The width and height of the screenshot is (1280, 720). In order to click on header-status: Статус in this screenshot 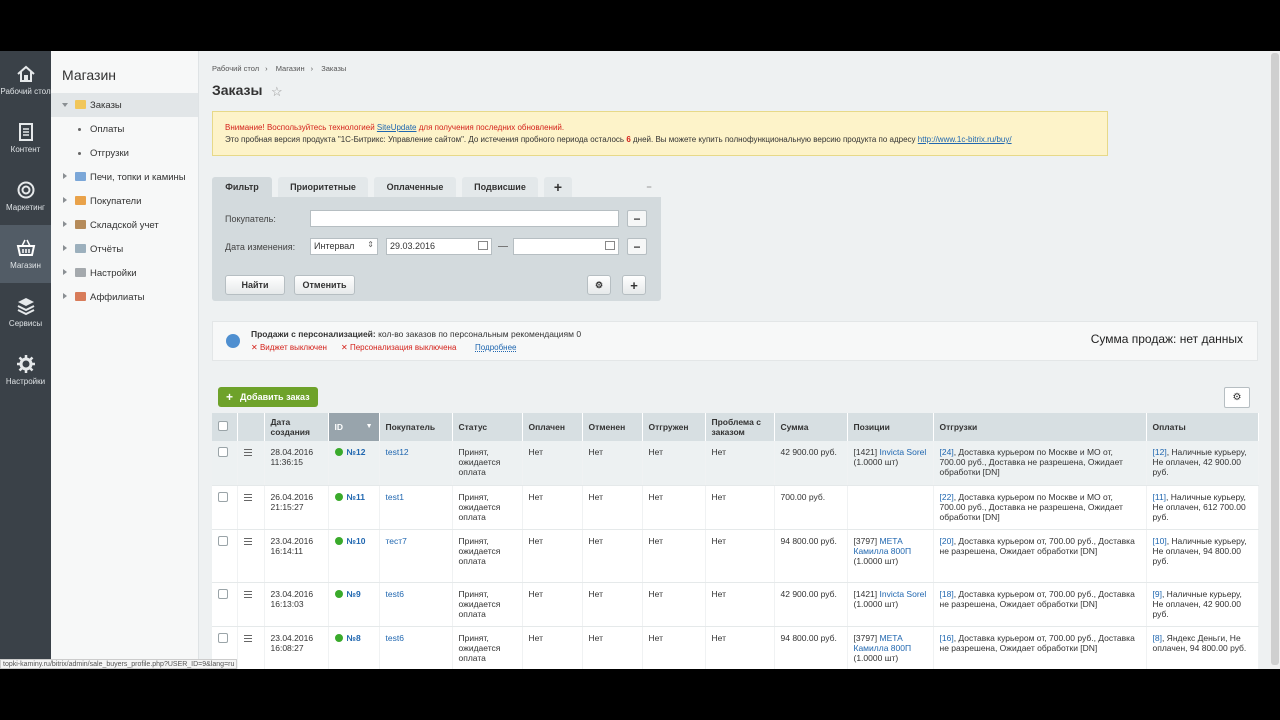, I will do `click(487, 427)`.